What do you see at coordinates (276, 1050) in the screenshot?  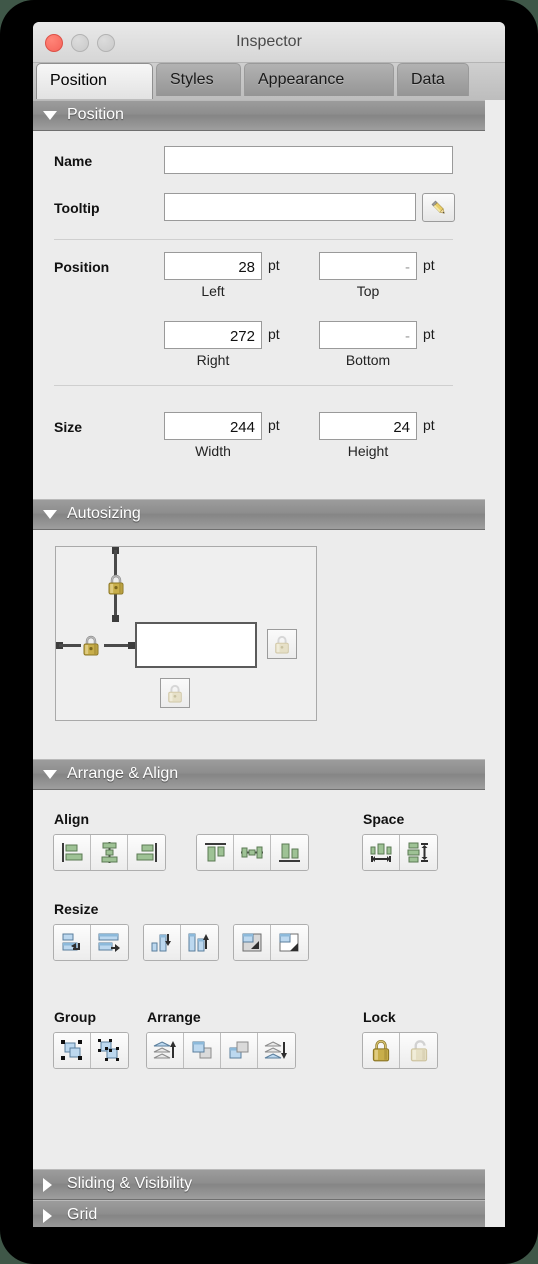 I see `send-to-back-button` at bounding box center [276, 1050].